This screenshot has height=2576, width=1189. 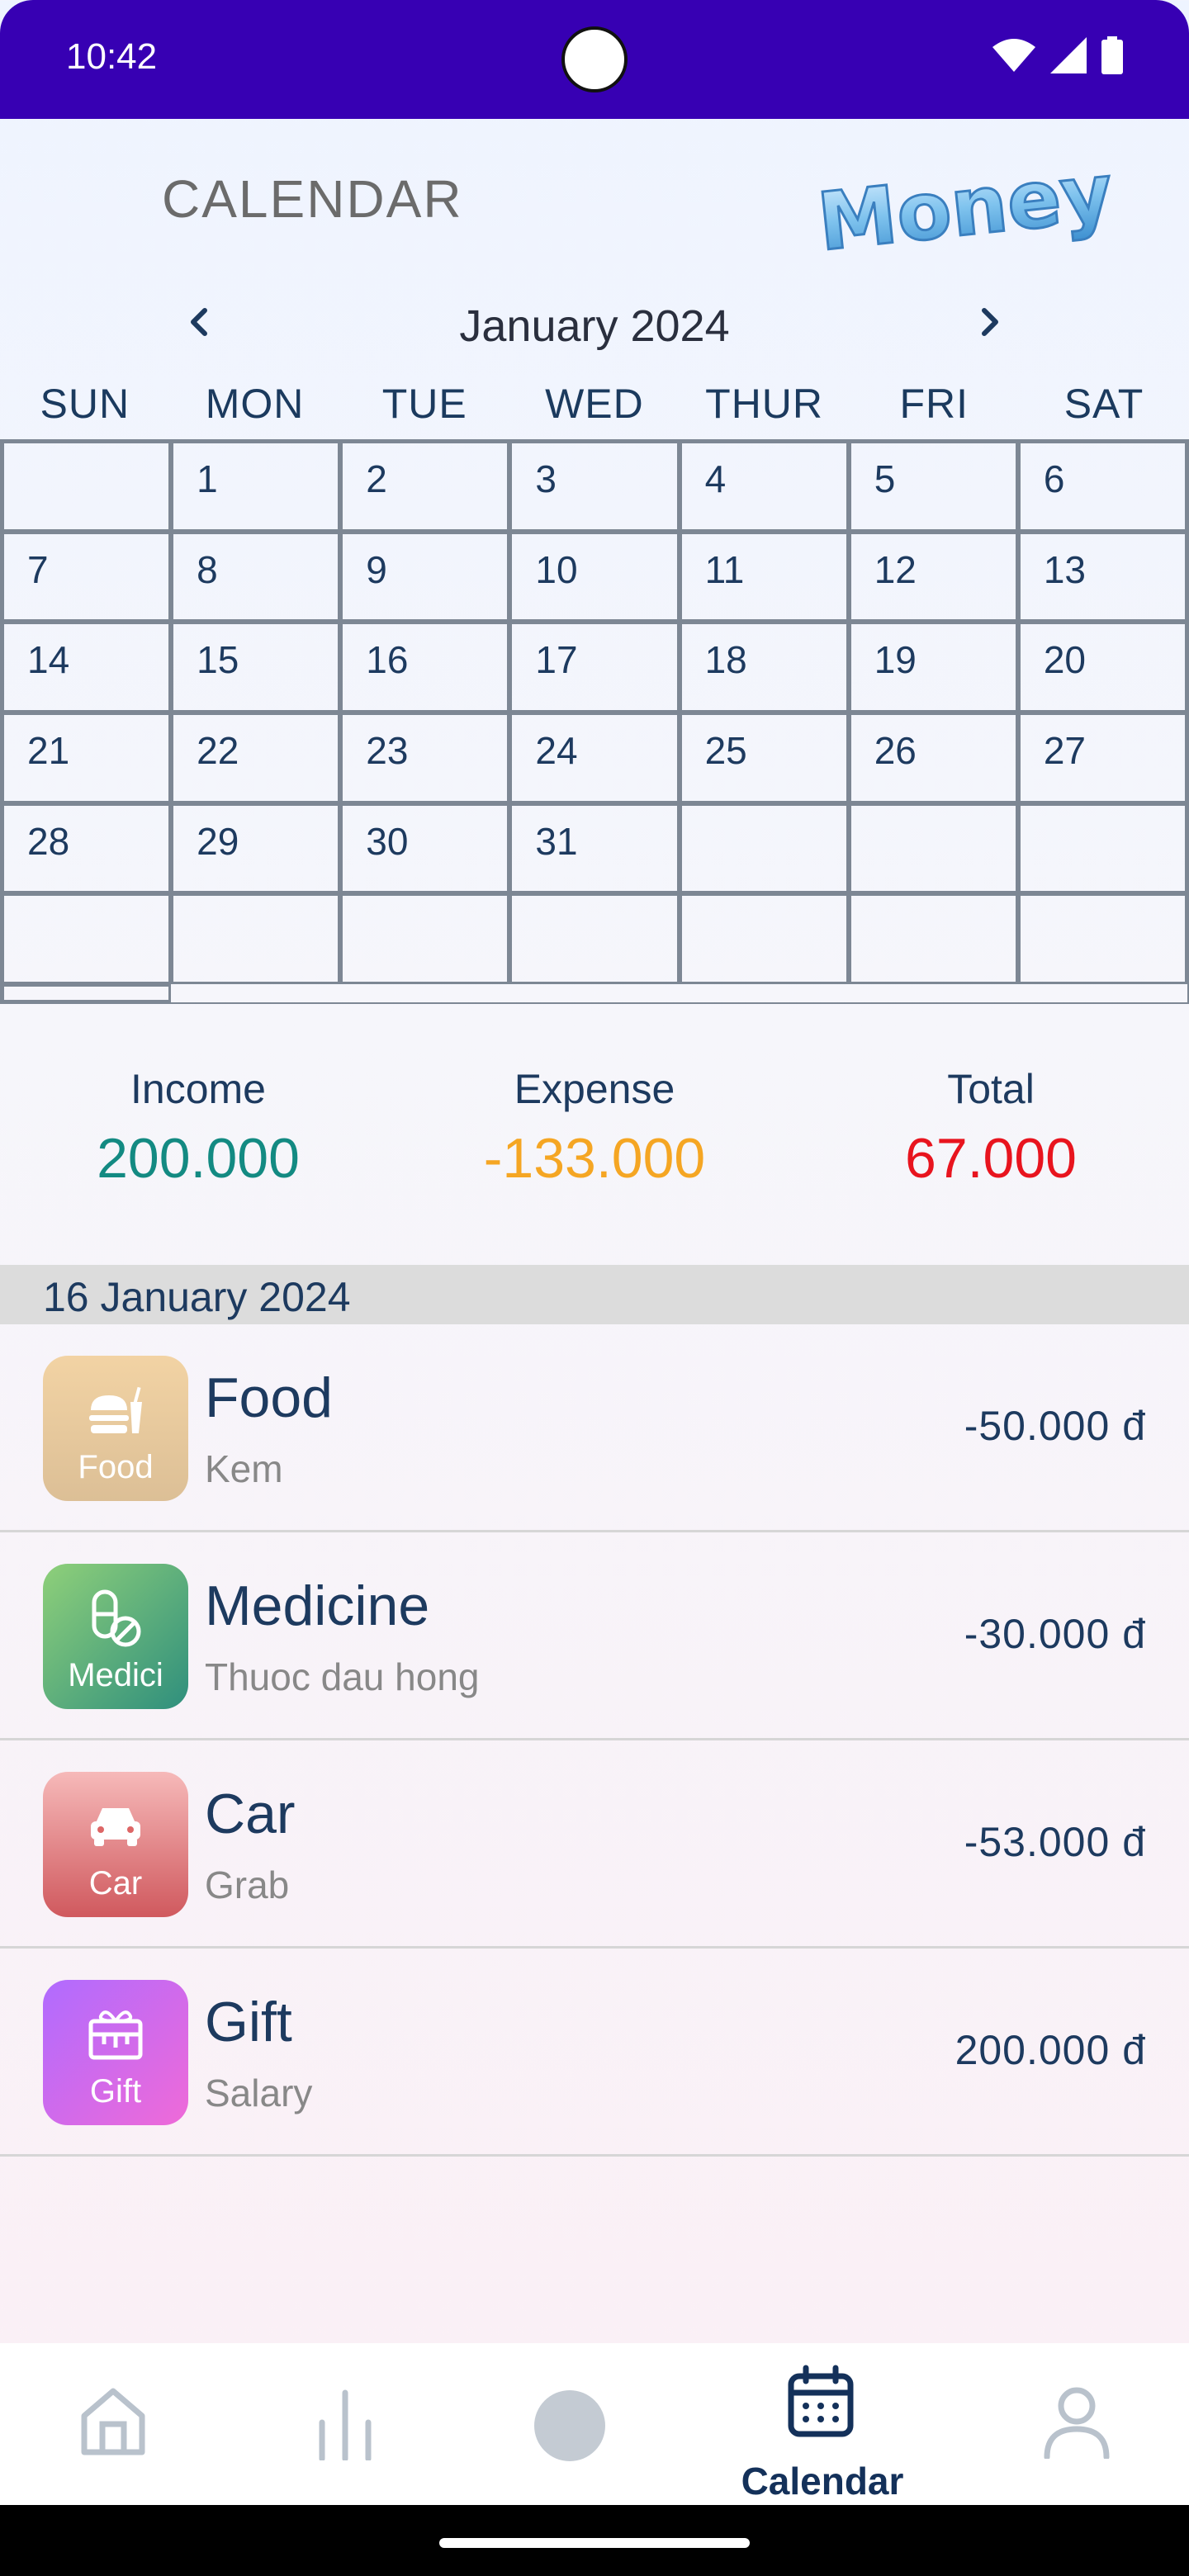 What do you see at coordinates (256, 577) in the screenshot?
I see `calendar-day-8: 8` at bounding box center [256, 577].